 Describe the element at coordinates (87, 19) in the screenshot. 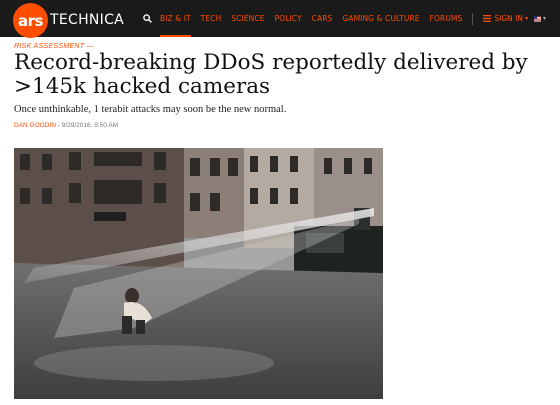

I see `logo-wordmark: TECHNICA` at that location.